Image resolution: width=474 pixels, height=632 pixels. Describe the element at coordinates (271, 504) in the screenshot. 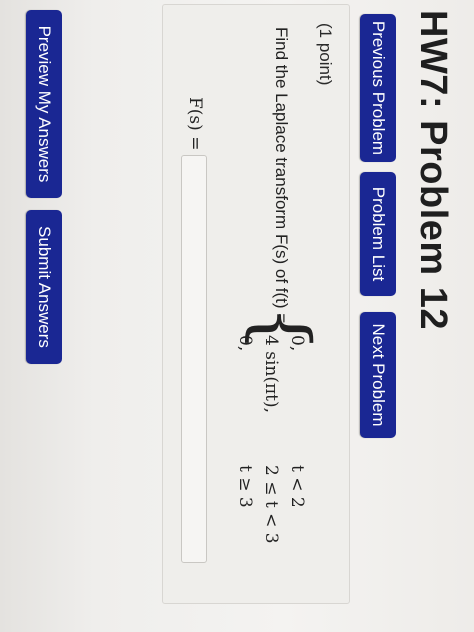

I see `case-condition-2: 2 ≤ t < 3` at that location.